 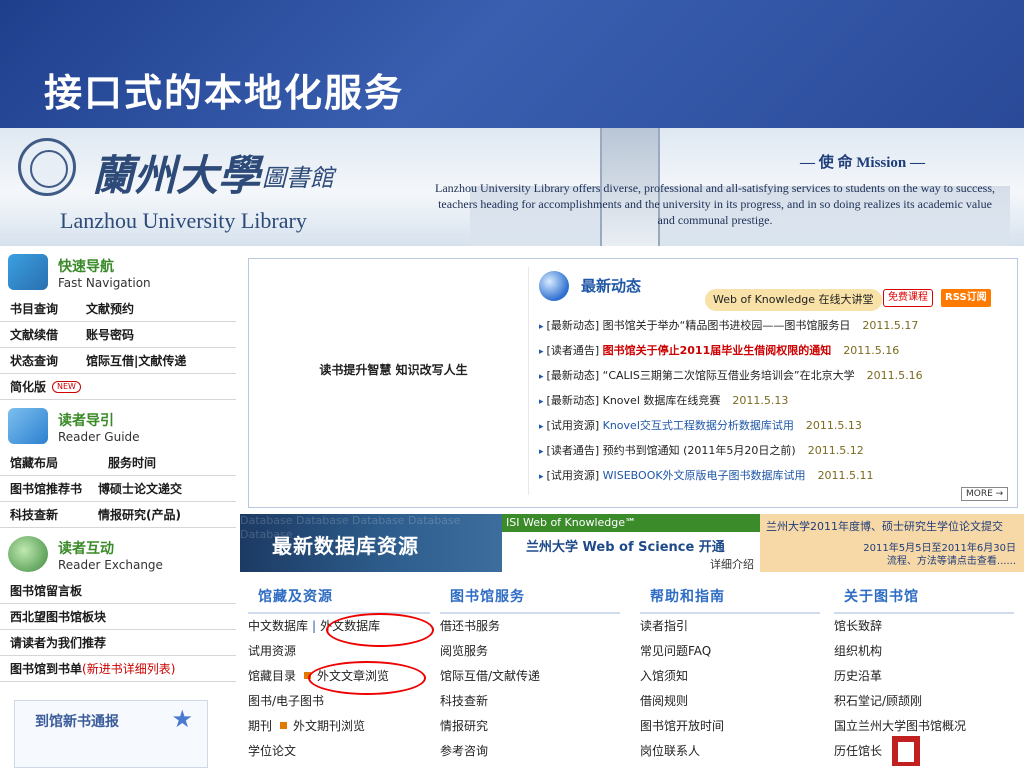 I want to click on column-link: 历史沿革, so click(x=924, y=676).